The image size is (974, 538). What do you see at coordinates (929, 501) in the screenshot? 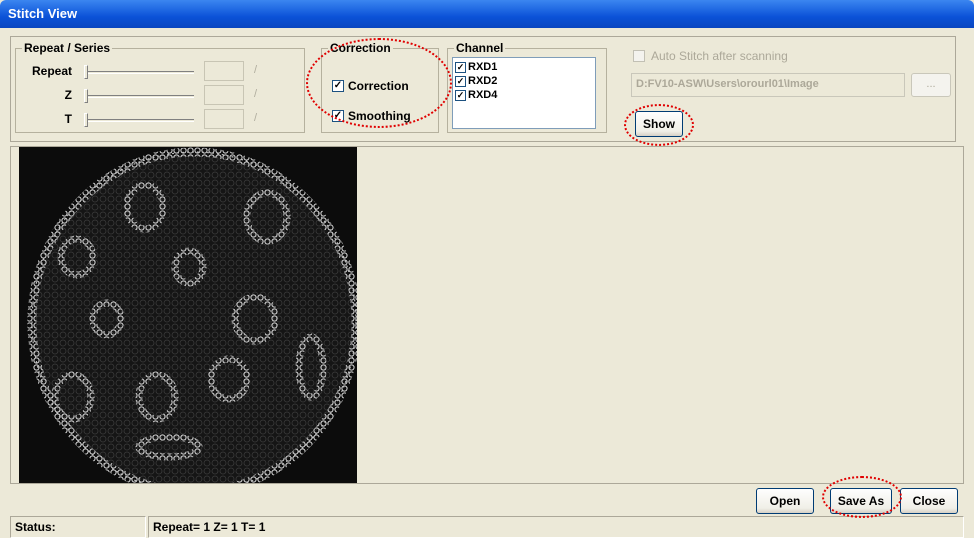
I see `close-button: Close` at bounding box center [929, 501].